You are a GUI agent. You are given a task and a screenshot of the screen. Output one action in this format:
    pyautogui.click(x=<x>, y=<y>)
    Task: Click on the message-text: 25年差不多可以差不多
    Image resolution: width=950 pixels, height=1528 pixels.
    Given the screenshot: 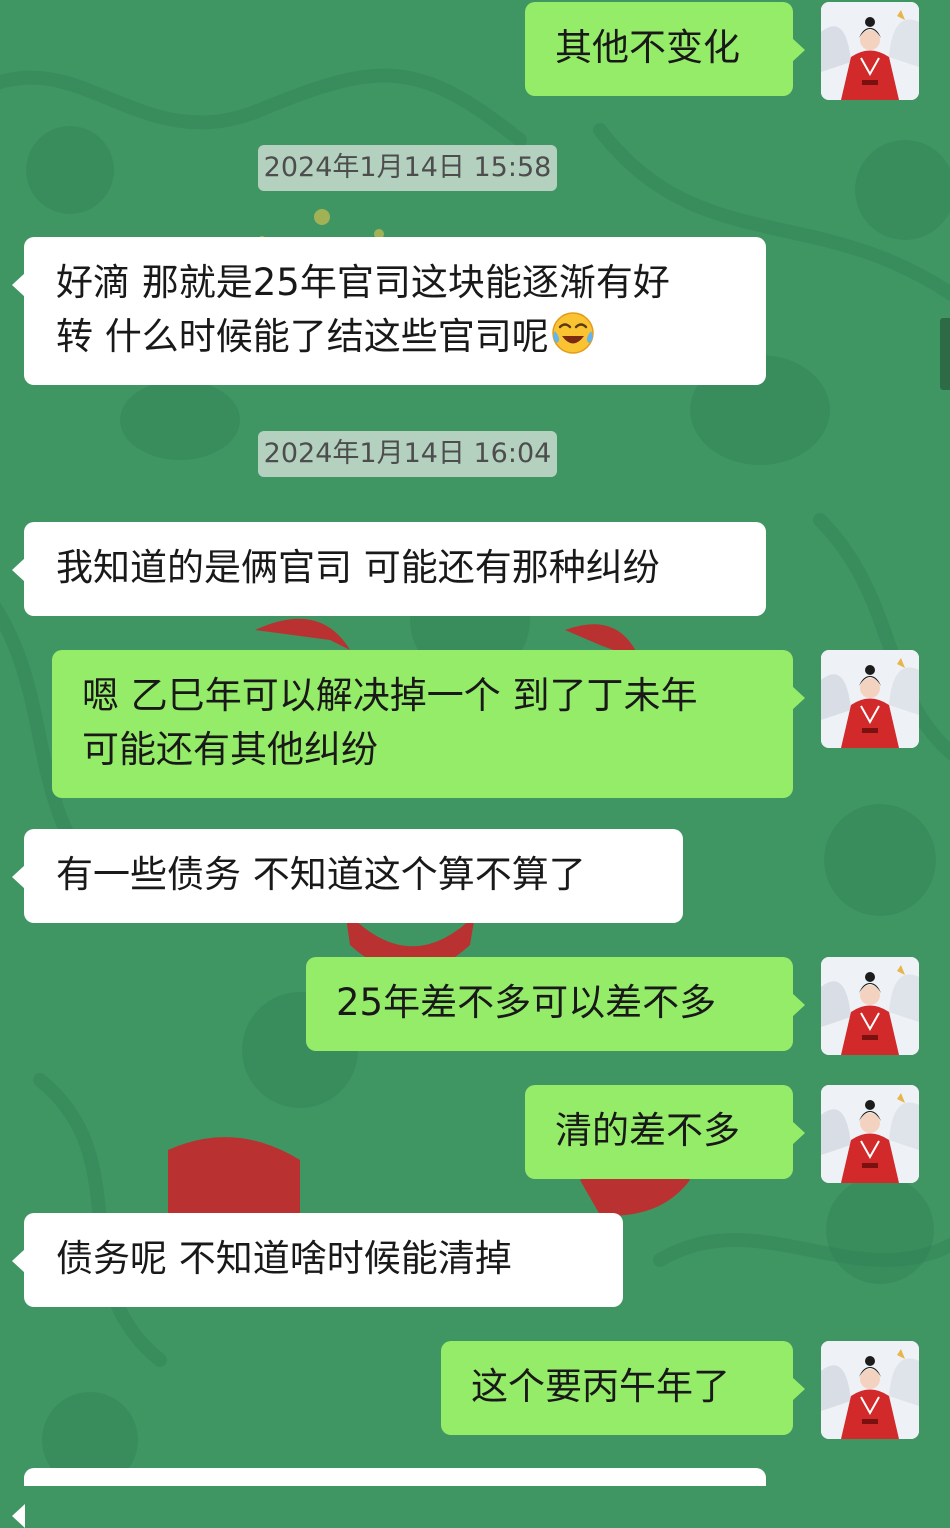 What is the action you would take?
    pyautogui.click(x=526, y=1002)
    